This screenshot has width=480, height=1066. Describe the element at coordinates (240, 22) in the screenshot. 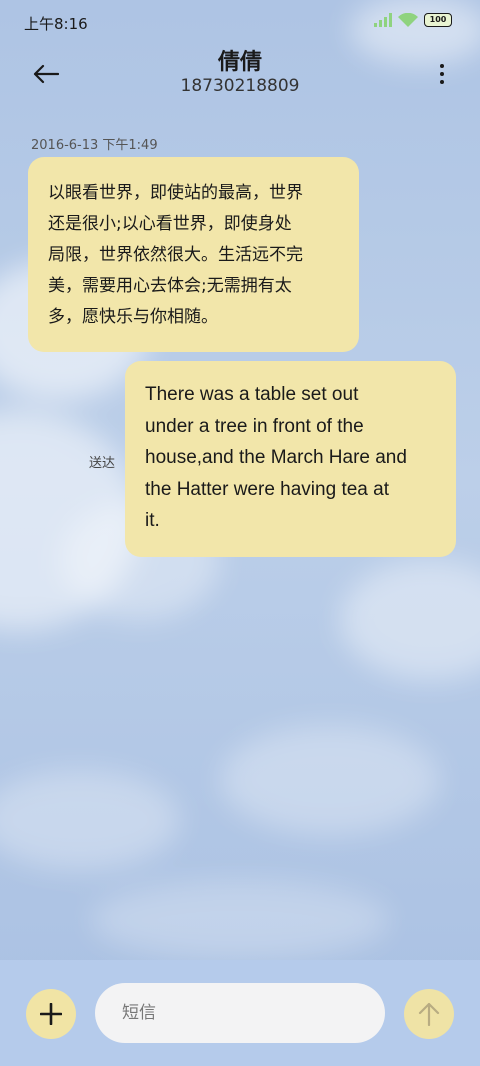

I see `status-bar: 上午8:16 100` at that location.